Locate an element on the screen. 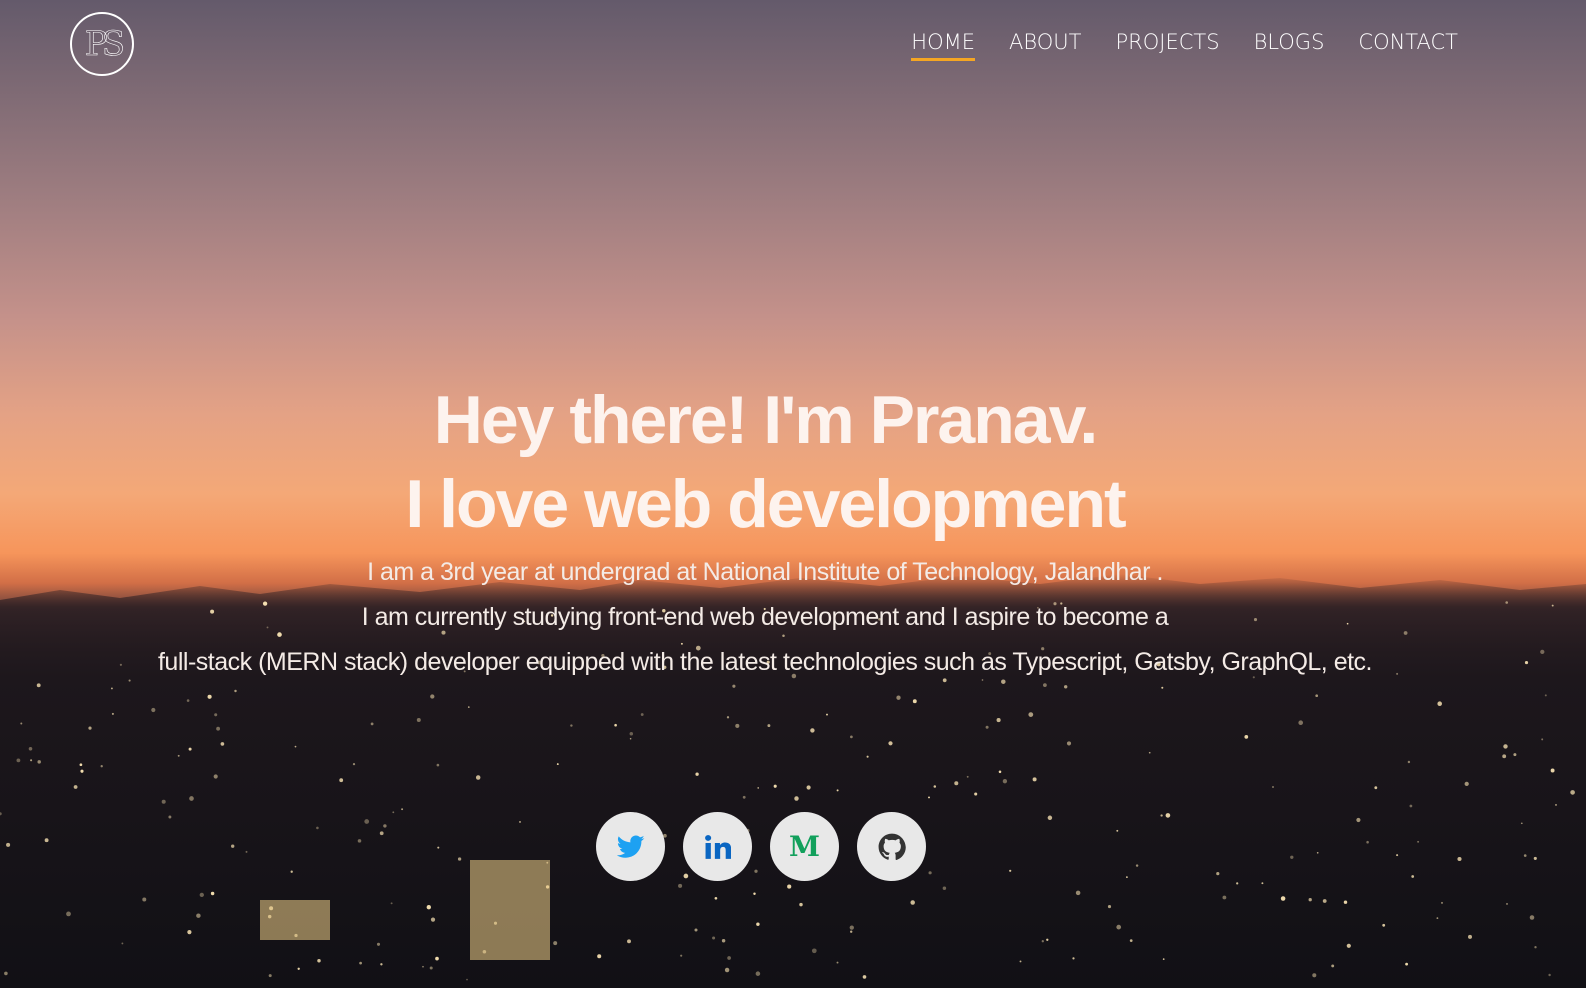 This screenshot has width=1586, height=988. linkedin-button is located at coordinates (717, 846).